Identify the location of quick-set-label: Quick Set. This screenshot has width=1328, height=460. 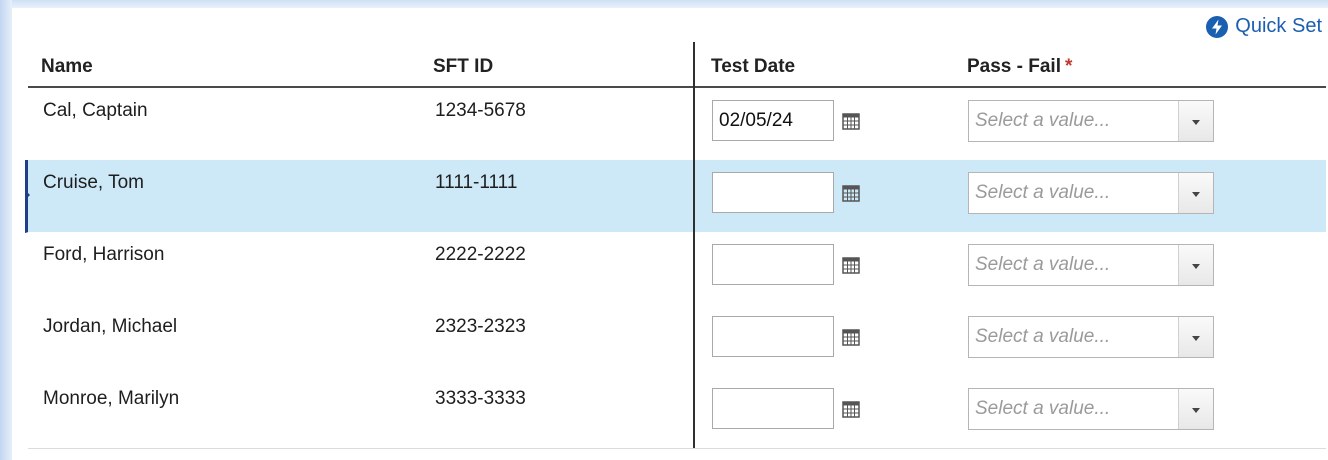
(1278, 26).